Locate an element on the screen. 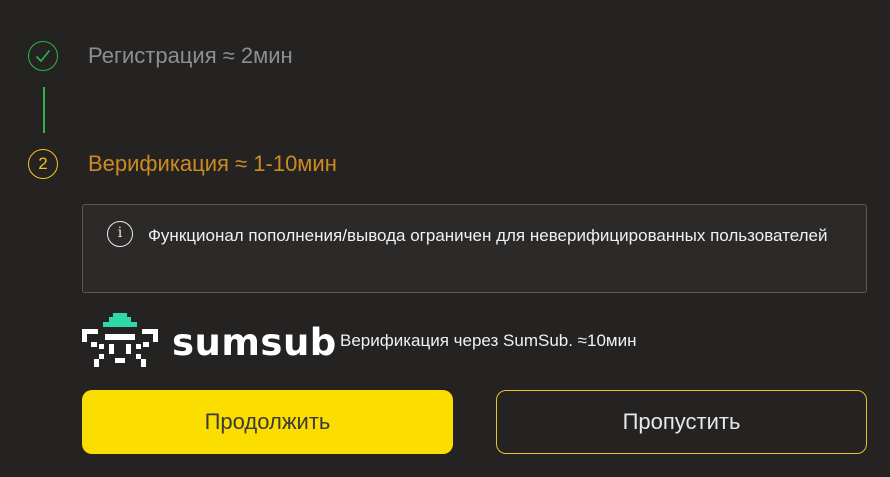  step-connector-line is located at coordinates (44, 110).